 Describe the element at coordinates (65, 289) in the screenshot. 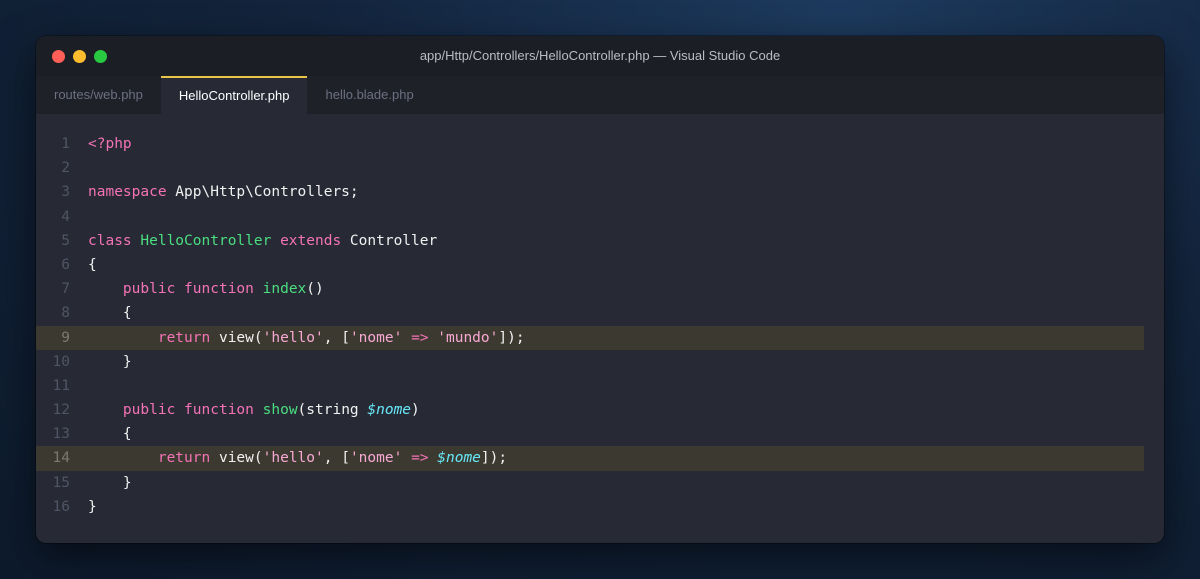

I see `line-number: 7` at that location.